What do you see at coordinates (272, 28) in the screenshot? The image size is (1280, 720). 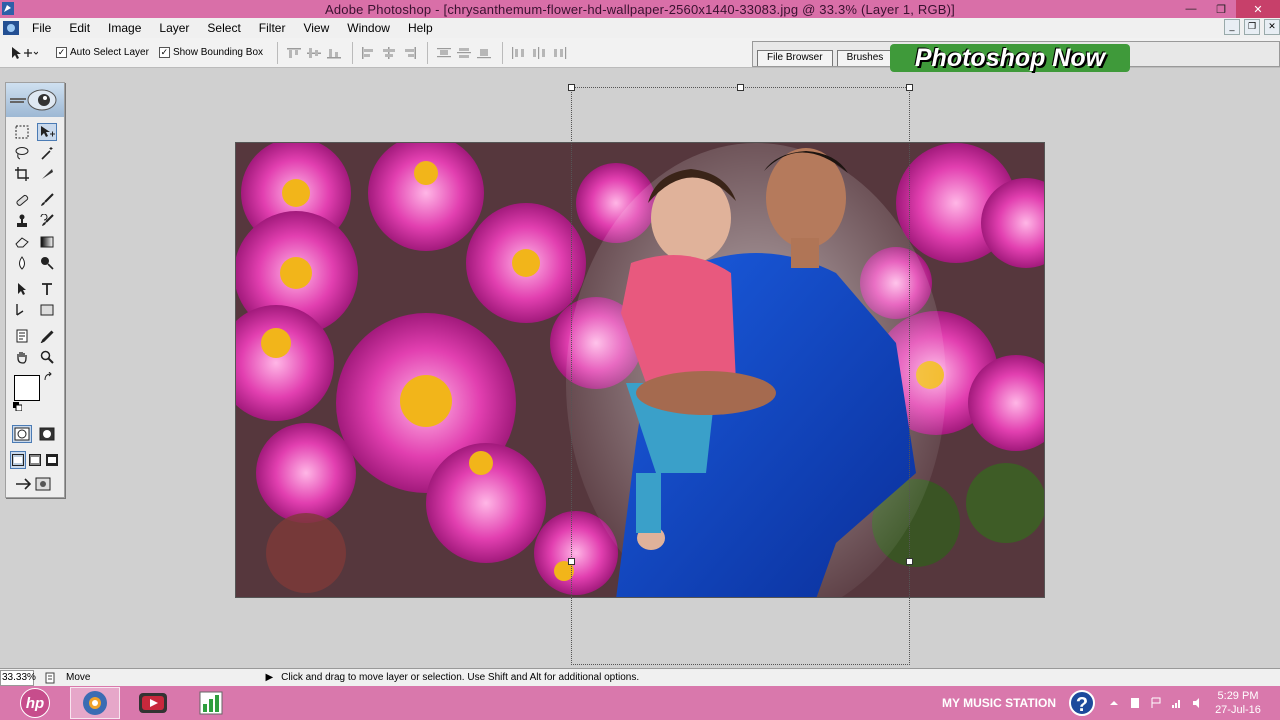 I see `menu-filter: Filter` at bounding box center [272, 28].